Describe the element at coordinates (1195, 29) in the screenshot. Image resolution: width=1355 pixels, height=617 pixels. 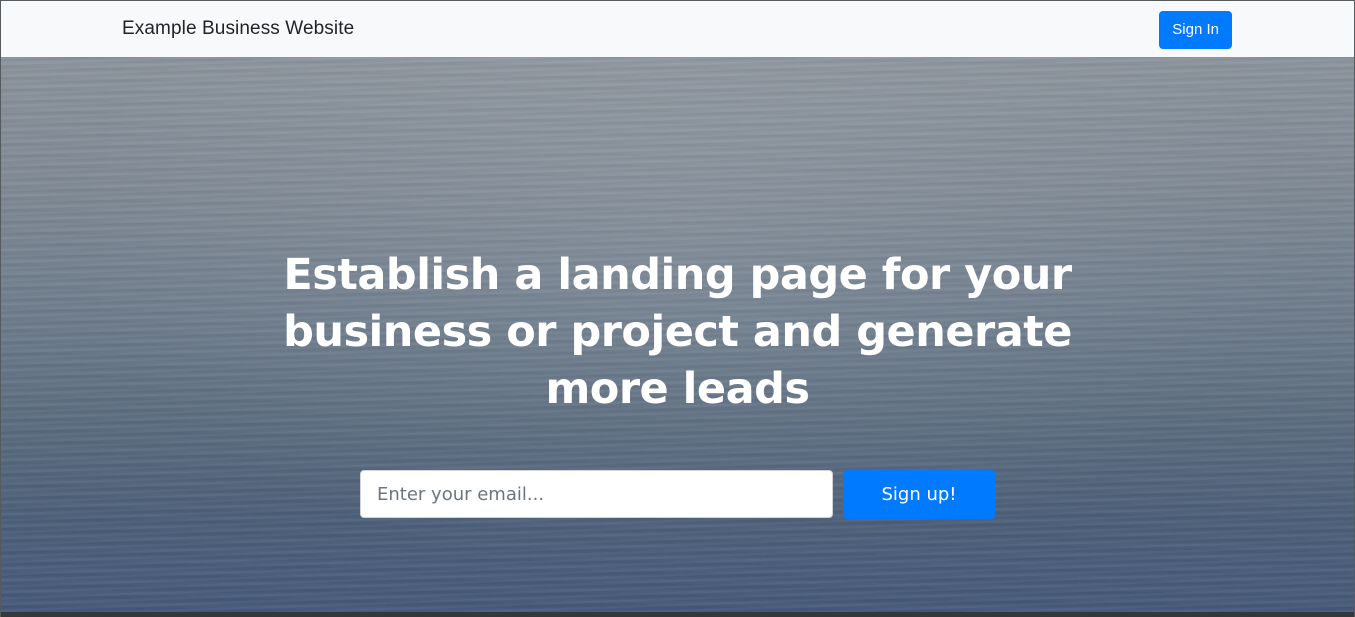
I see `sign-in-button: Sign In` at that location.